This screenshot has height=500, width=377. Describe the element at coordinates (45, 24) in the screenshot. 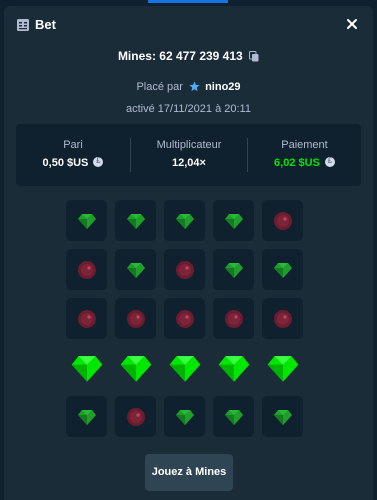

I see `modal-title: Bet` at that location.